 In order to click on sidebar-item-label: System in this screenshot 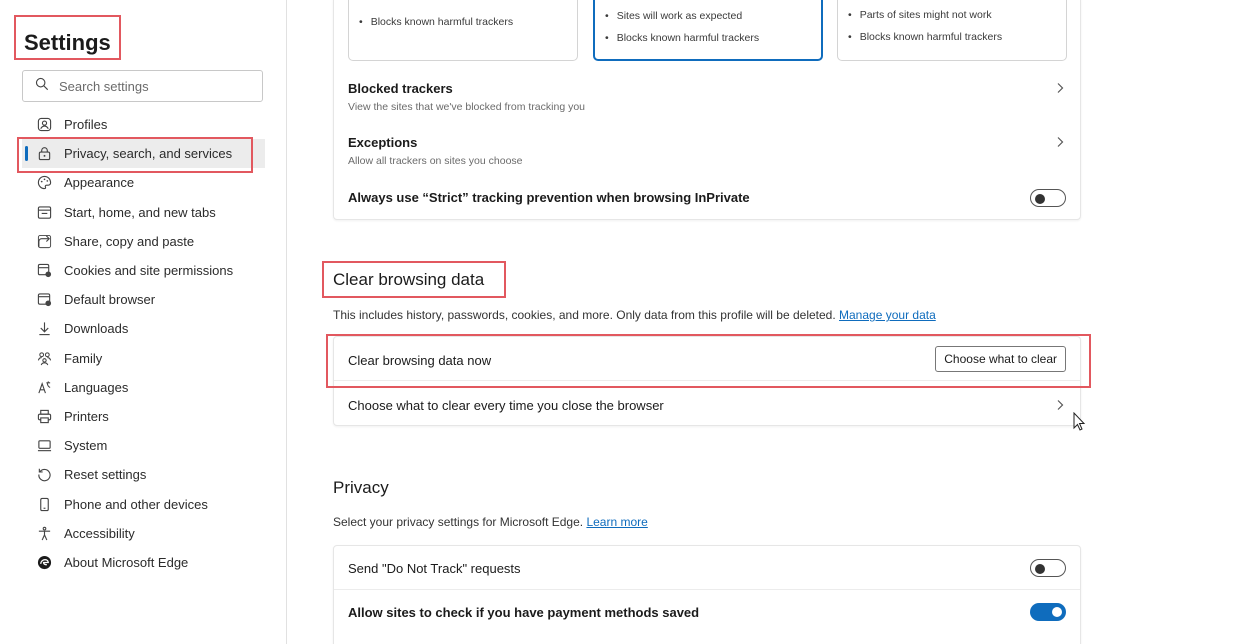, I will do `click(86, 446)`.